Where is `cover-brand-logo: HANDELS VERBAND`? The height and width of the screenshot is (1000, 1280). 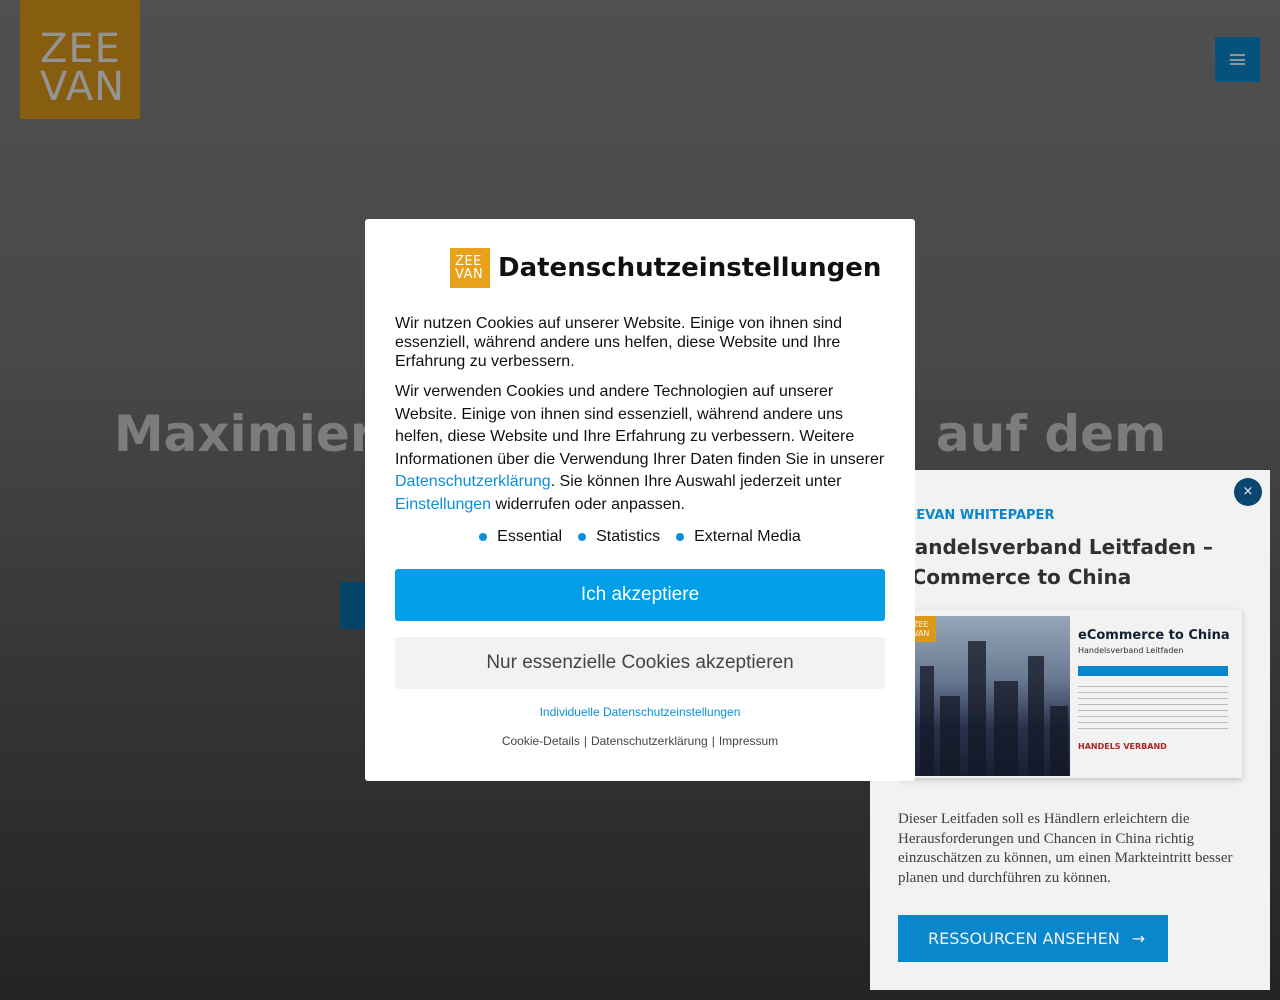
cover-brand-logo: HANDELS VERBAND is located at coordinates (1122, 746).